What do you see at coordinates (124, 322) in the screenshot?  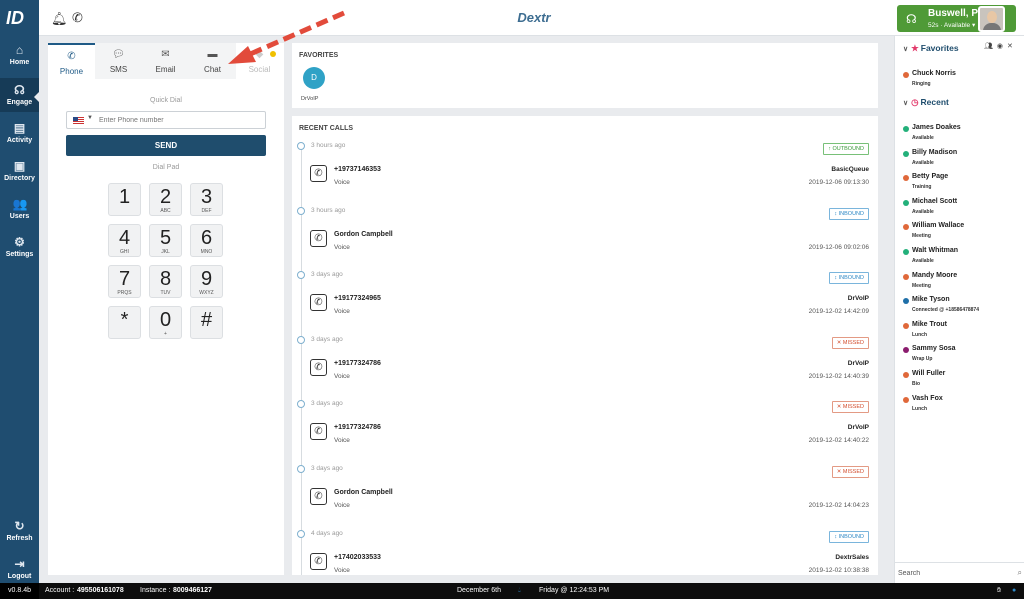 I see `dial-key: *` at bounding box center [124, 322].